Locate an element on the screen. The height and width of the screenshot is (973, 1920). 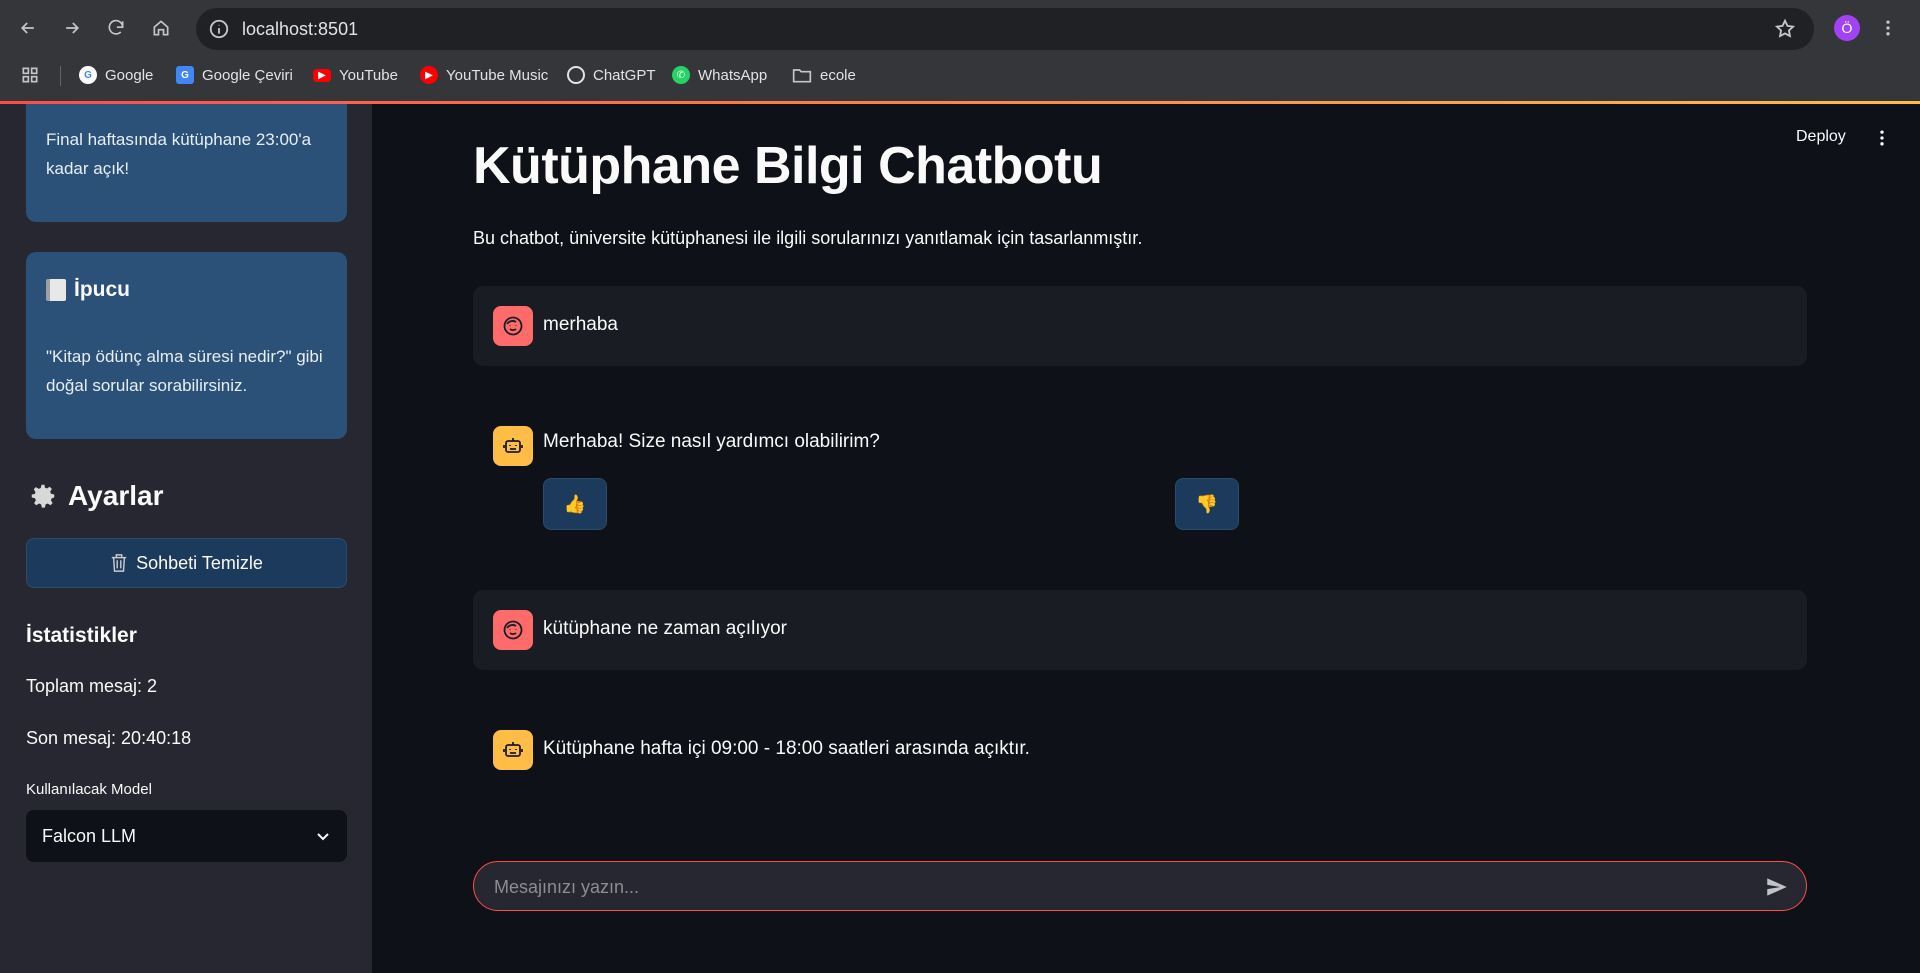
message-text: merhaba is located at coordinates (580, 324).